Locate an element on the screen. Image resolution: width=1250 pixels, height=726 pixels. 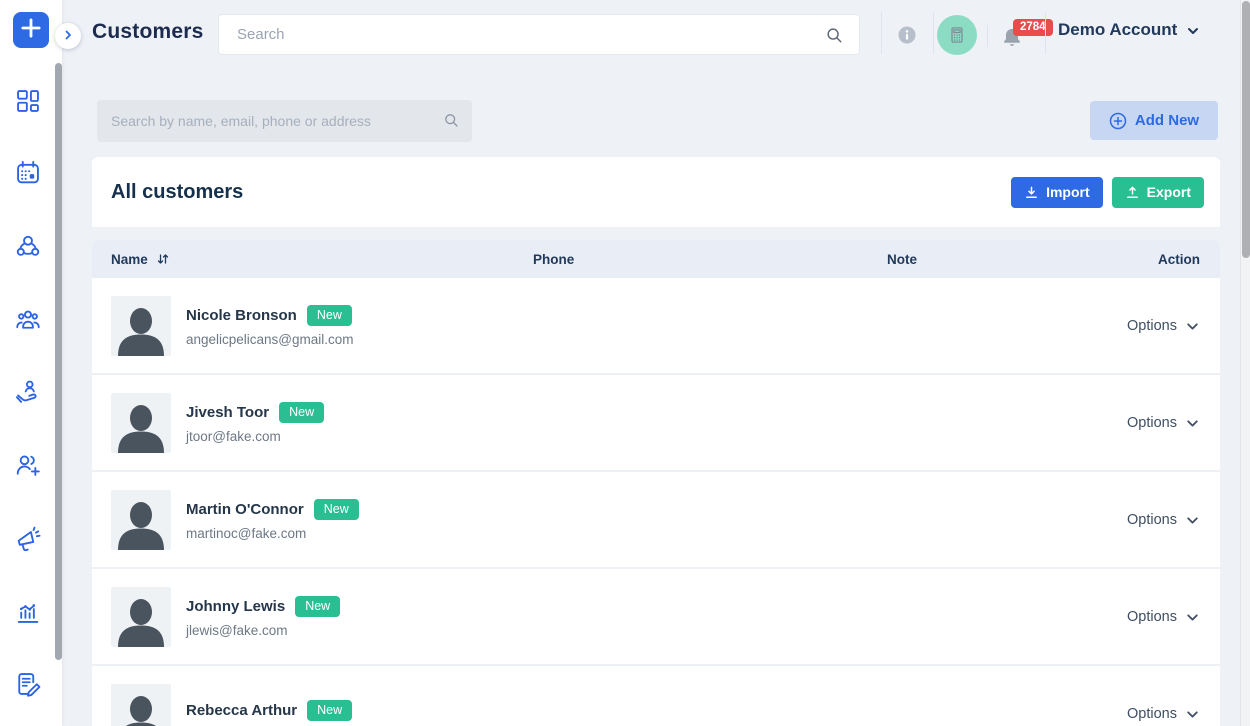
calculator-button is located at coordinates (957, 35).